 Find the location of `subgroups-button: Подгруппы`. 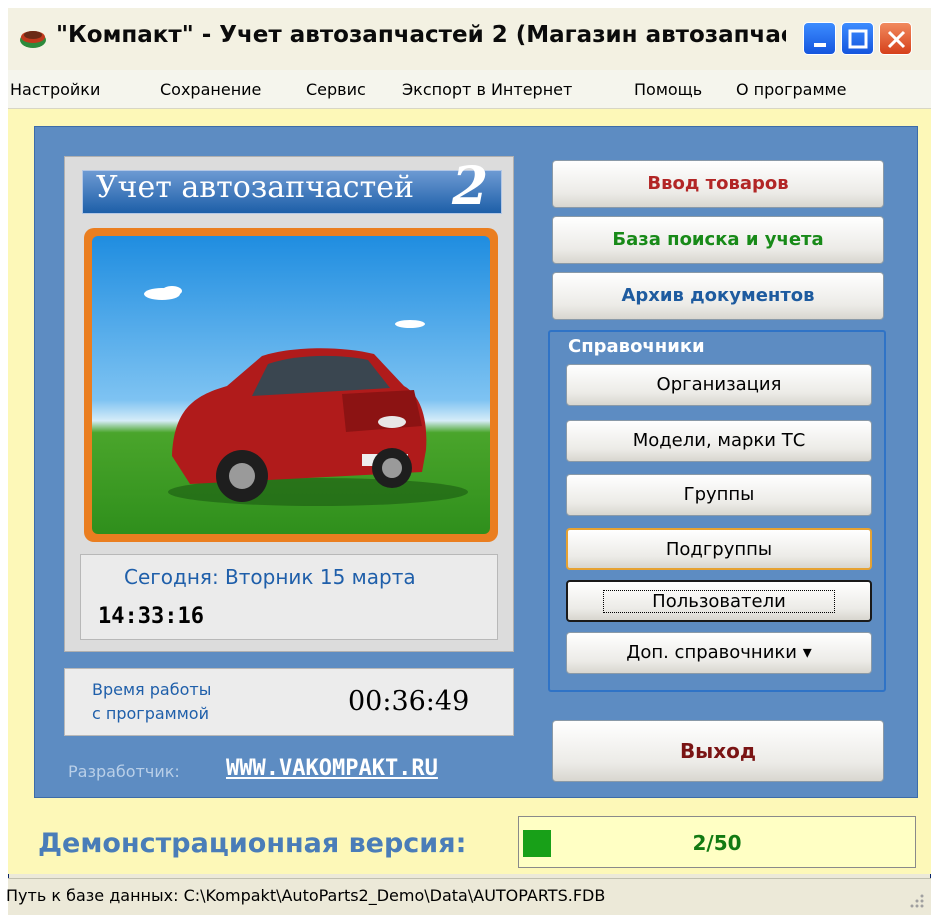

subgroups-button: Подгруппы is located at coordinates (719, 549).